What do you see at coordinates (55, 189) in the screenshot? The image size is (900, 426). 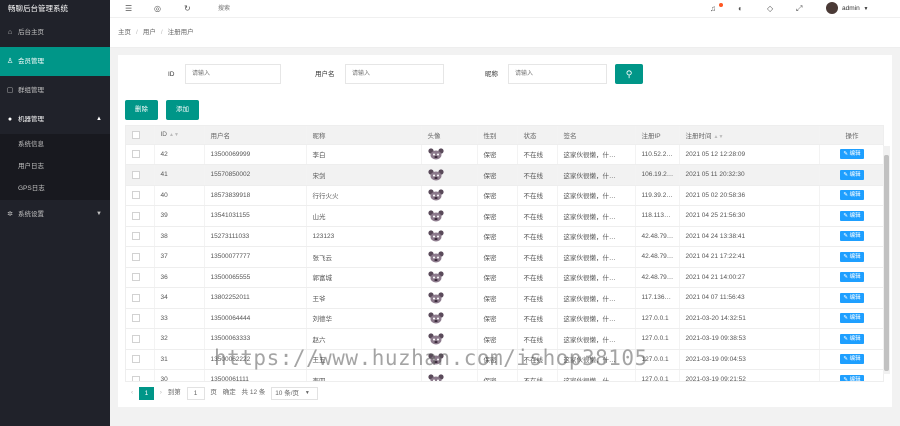 I see `sidebar-subitem-gps-log: GPS日志` at bounding box center [55, 189].